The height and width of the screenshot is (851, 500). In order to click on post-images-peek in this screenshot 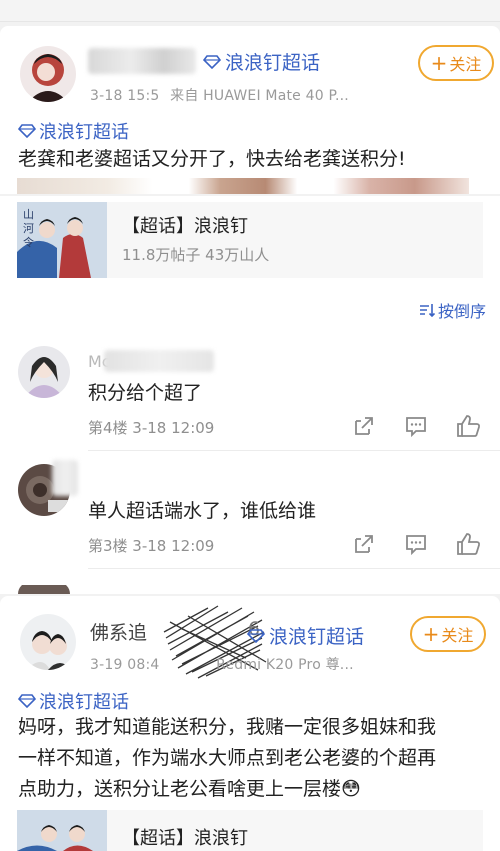, I will do `click(243, 186)`.